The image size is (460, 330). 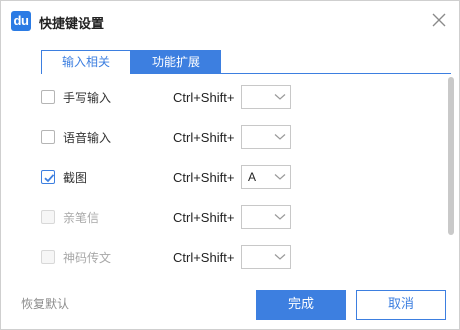 I want to click on feature-label: 神码传文, so click(x=87, y=258).